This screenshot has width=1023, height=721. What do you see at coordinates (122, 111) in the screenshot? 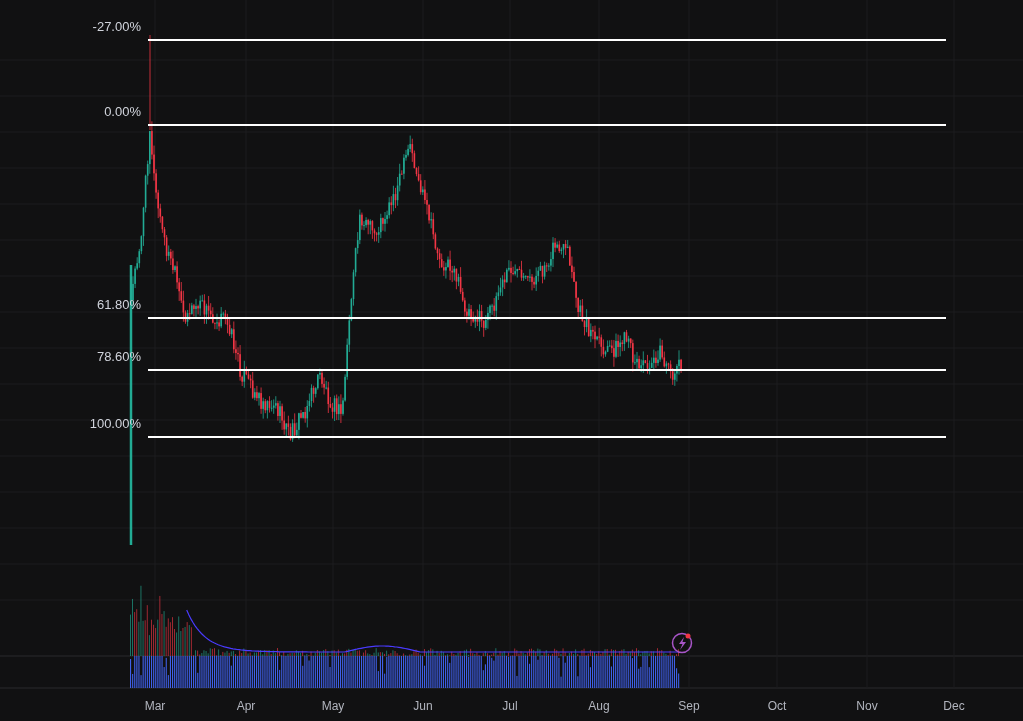
I see `fib-level-label: 0.00%` at bounding box center [122, 111].